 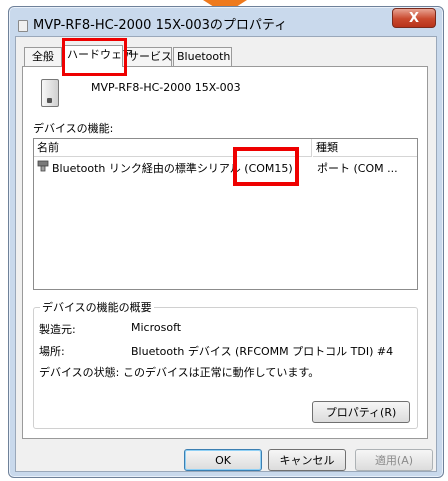 I want to click on close-button: X, so click(x=414, y=18).